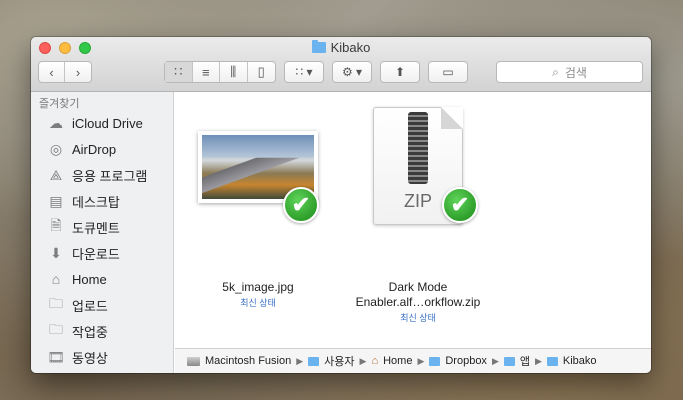 The width and height of the screenshot is (683, 400). What do you see at coordinates (107, 123) in the screenshot?
I see `sidebar-item-label: iCloud Drive` at bounding box center [107, 123].